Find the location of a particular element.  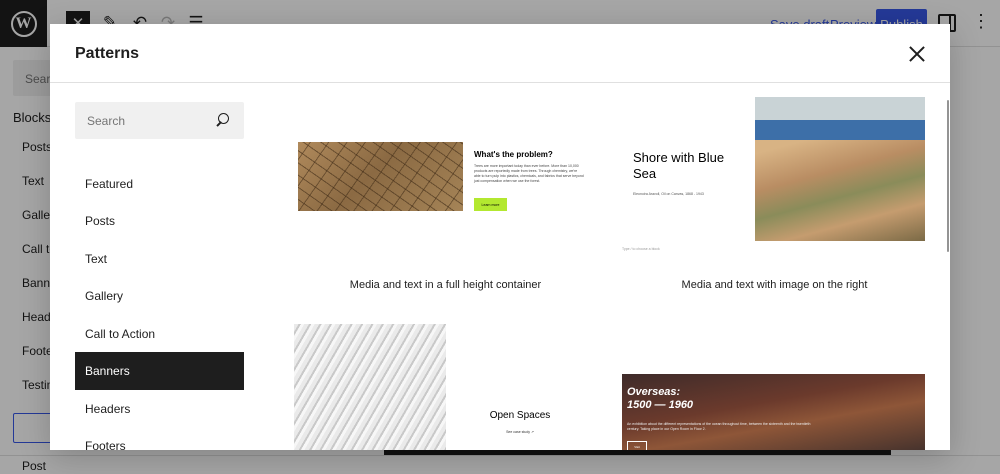

category-posts: Posts is located at coordinates (159, 221).